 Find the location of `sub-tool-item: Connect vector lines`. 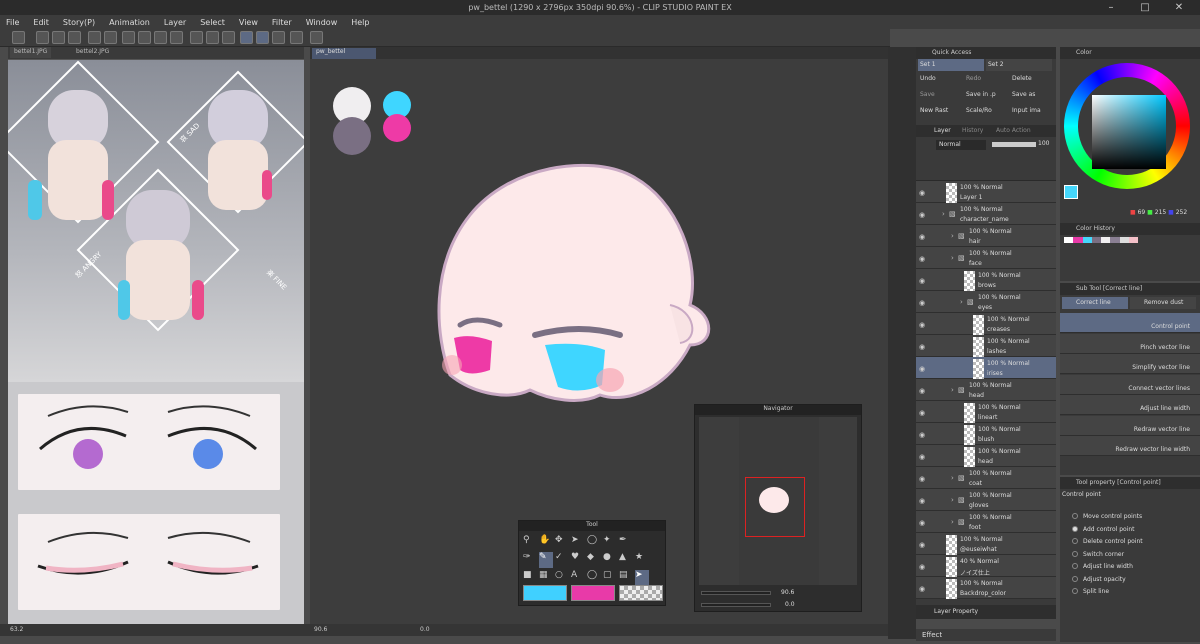

sub-tool-item: Connect vector lines is located at coordinates (1130, 384).